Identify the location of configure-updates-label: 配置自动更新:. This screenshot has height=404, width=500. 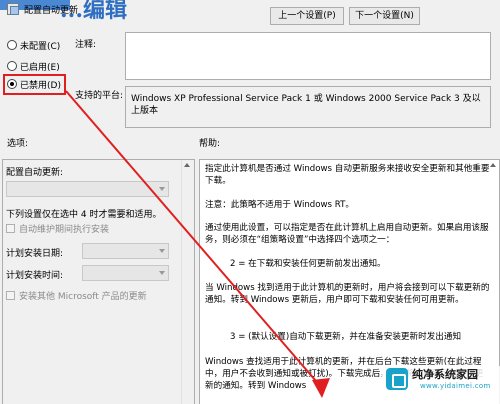
(35, 173).